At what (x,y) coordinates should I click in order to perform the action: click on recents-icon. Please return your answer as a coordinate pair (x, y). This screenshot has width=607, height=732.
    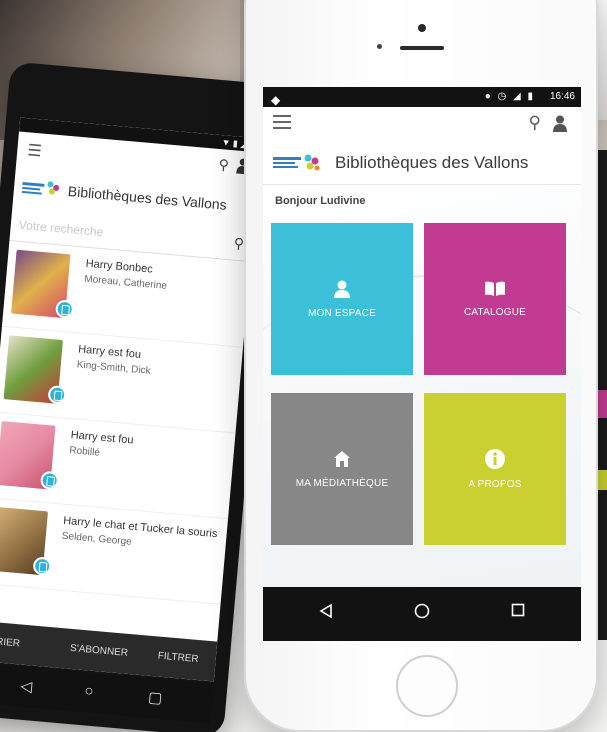
    Looking at the image, I should click on (518, 610).